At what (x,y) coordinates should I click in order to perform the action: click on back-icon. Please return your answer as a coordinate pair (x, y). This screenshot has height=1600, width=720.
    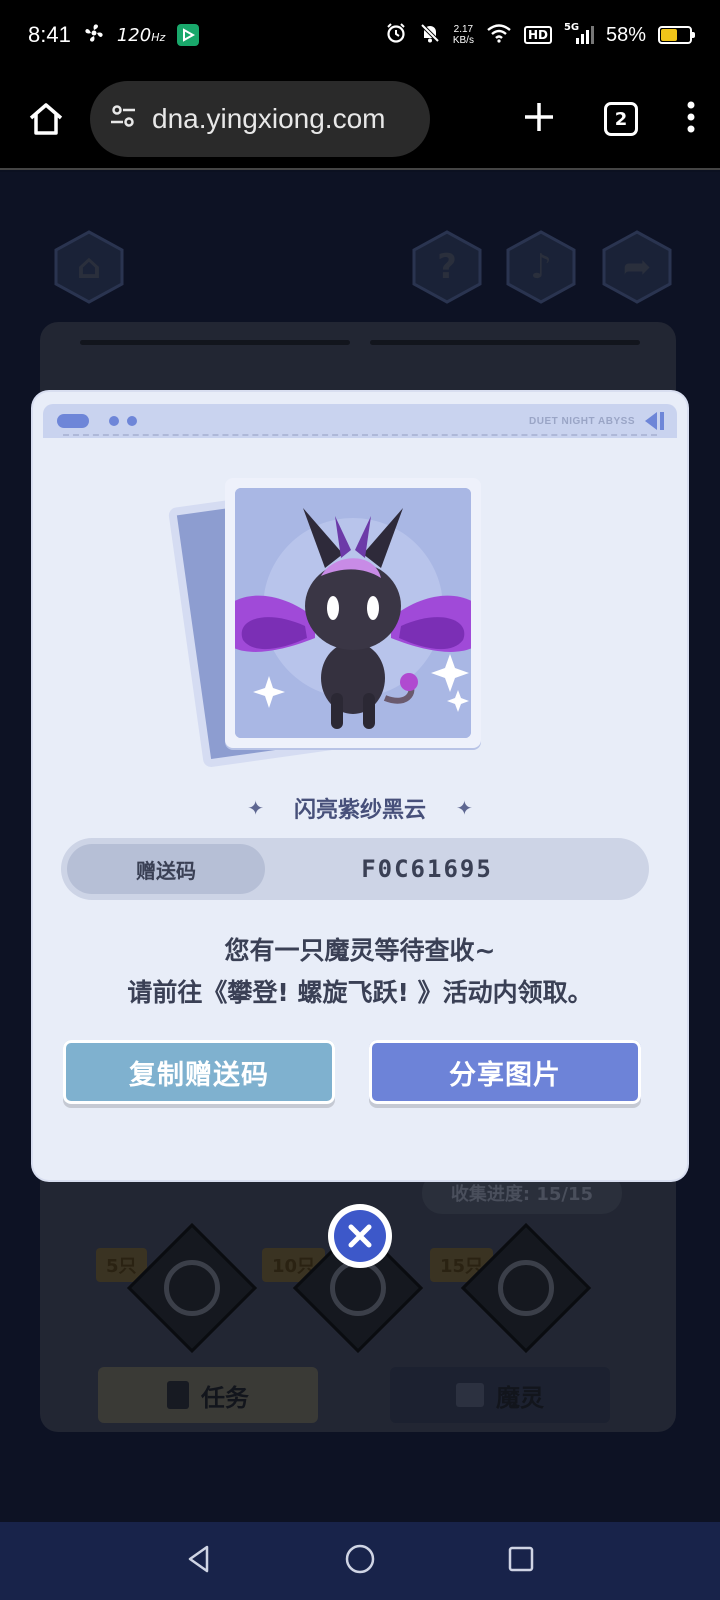
    Looking at the image, I should click on (199, 1561).